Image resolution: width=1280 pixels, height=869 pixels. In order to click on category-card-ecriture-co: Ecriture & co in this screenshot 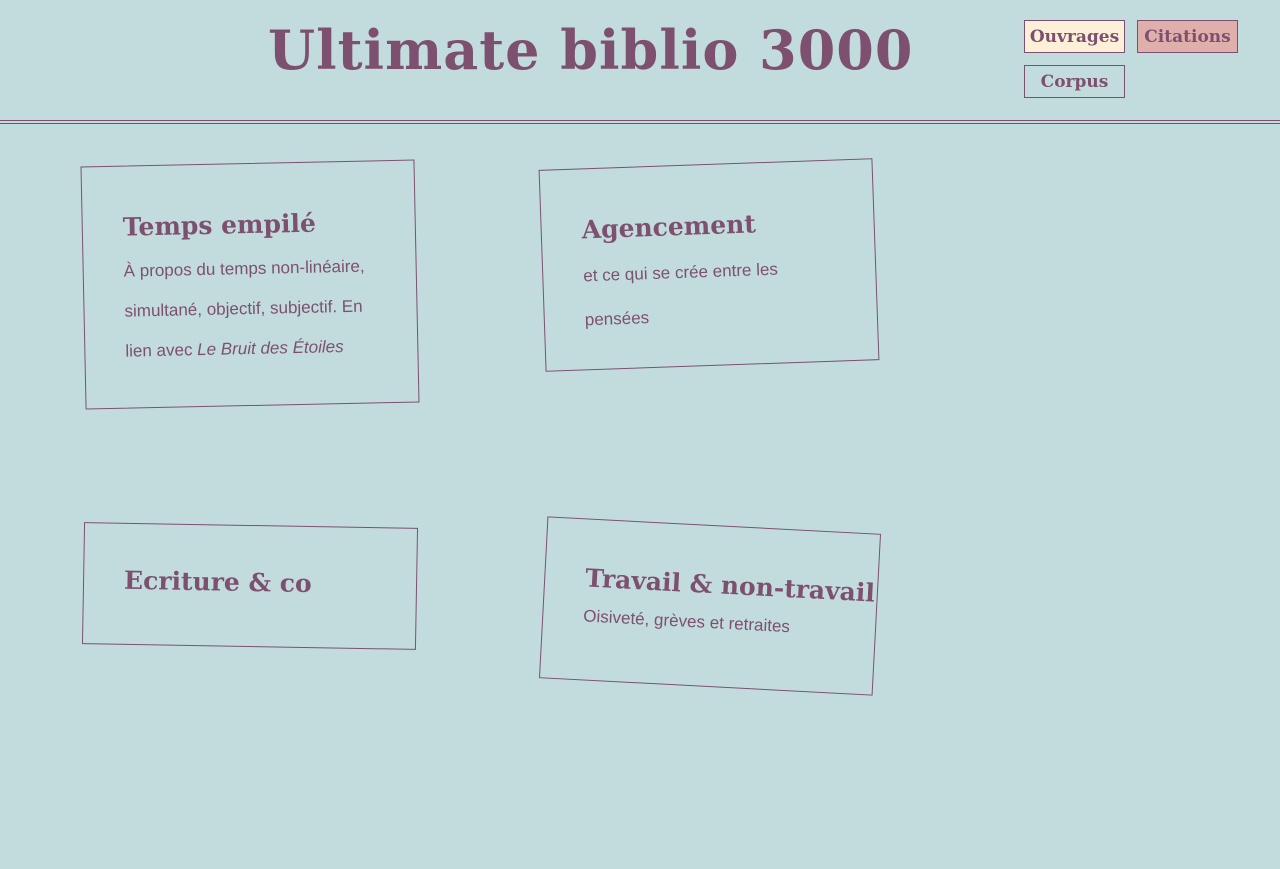, I will do `click(250, 586)`.